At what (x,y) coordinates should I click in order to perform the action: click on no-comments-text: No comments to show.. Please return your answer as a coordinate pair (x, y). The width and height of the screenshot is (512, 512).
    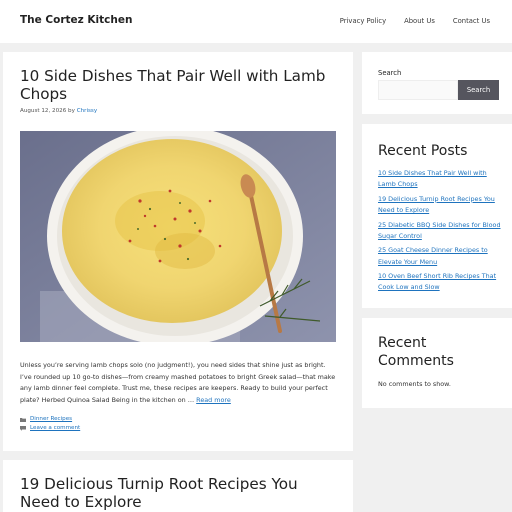
    Looking at the image, I should click on (414, 384).